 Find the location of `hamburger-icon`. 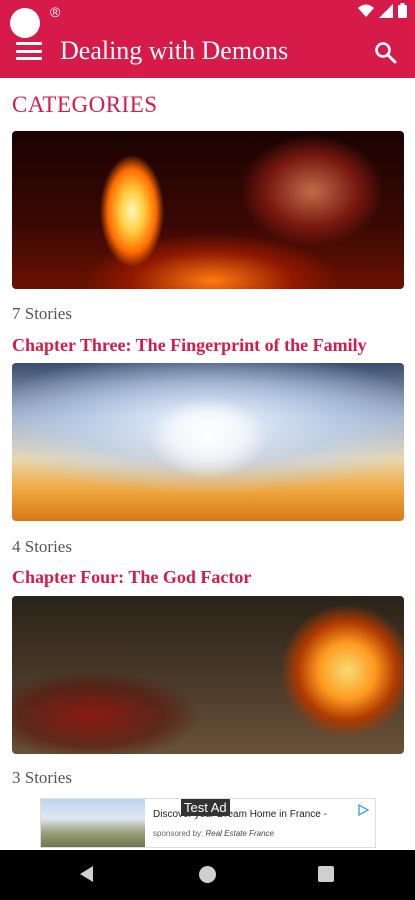

hamburger-icon is located at coordinates (29, 51).